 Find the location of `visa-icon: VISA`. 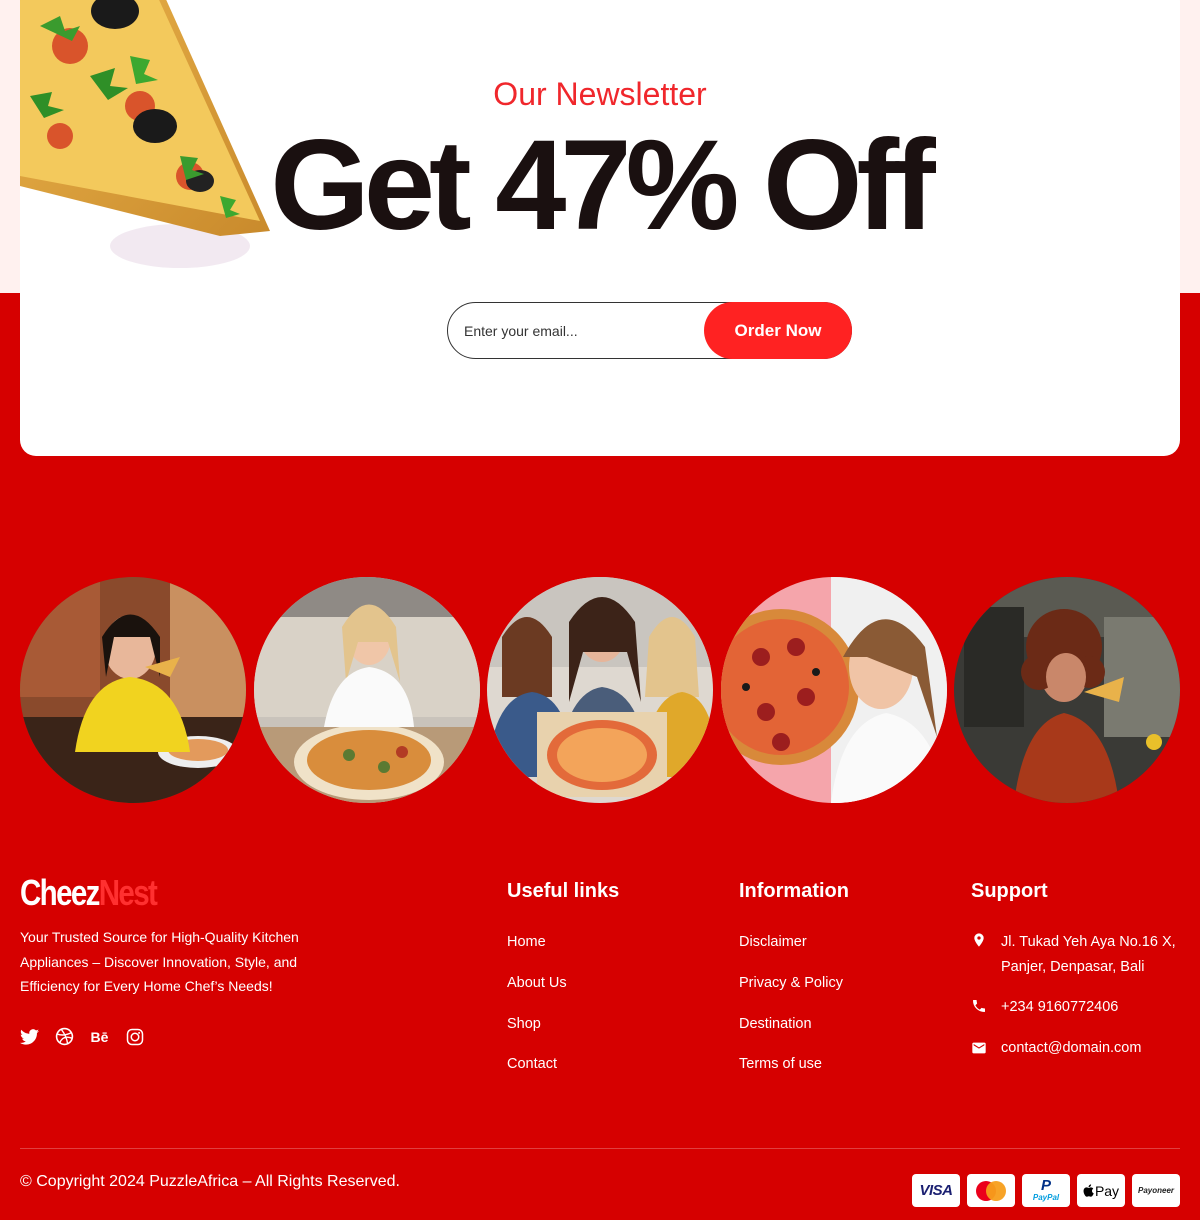

visa-icon: VISA is located at coordinates (936, 1190).